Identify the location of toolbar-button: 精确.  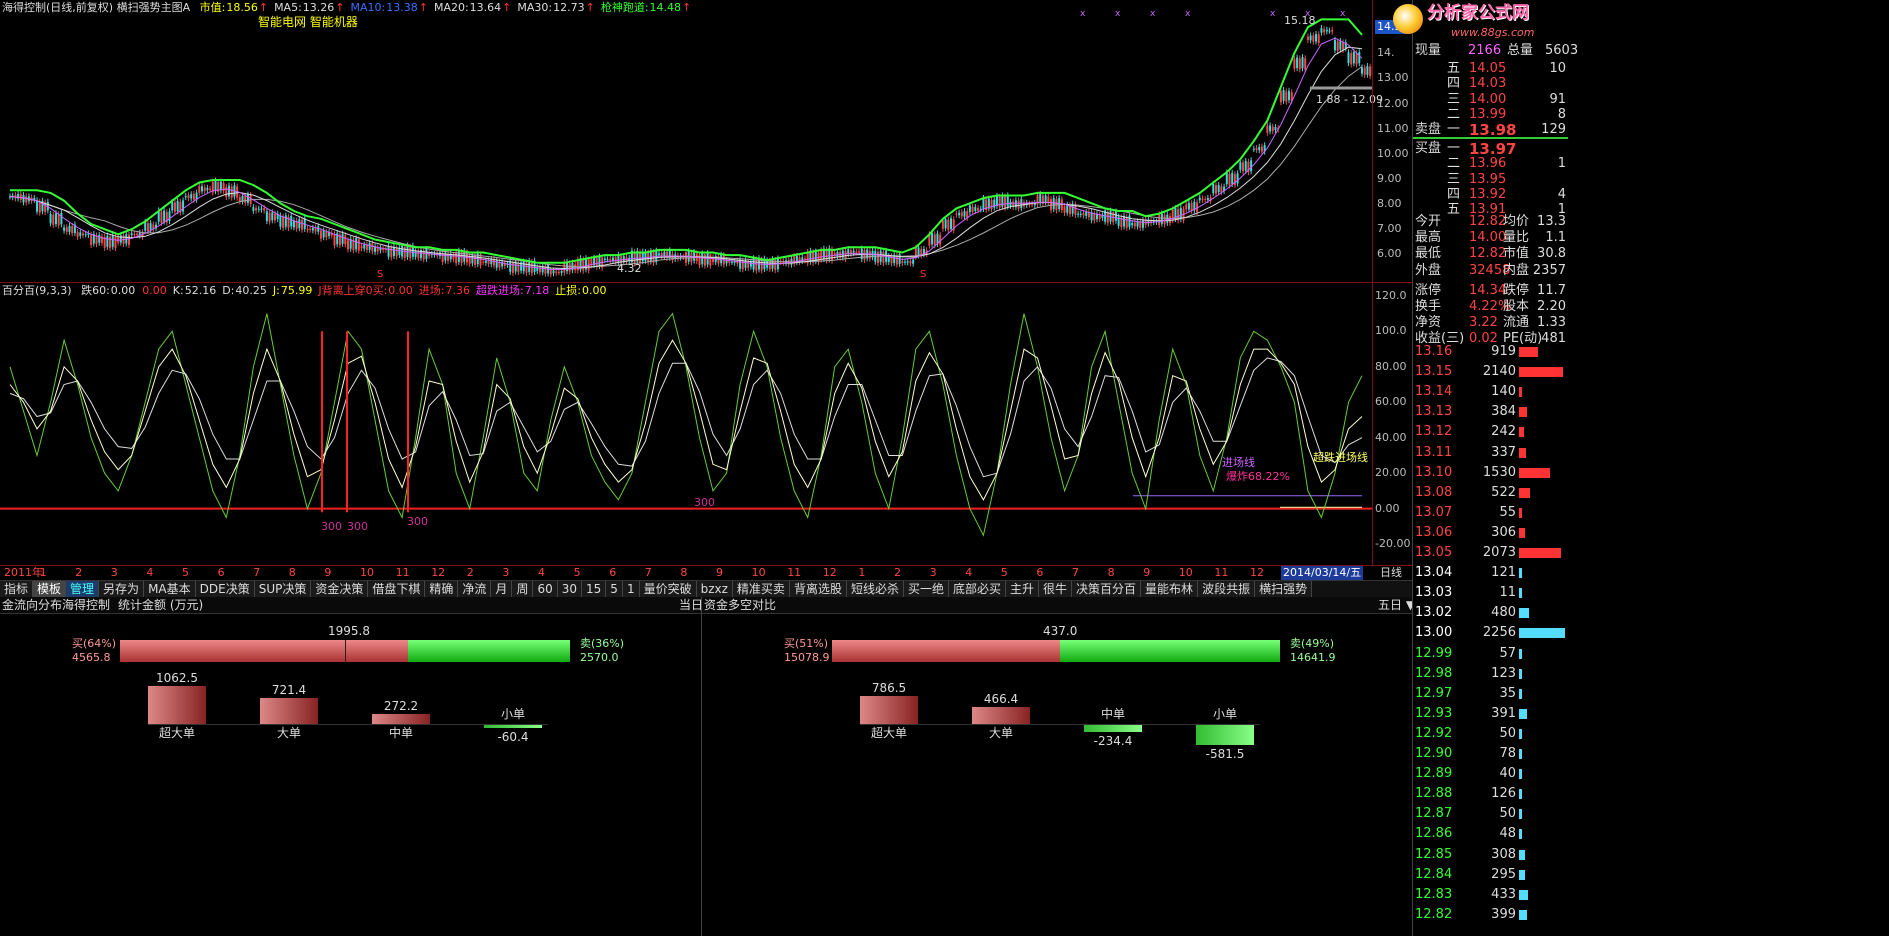
(442, 589).